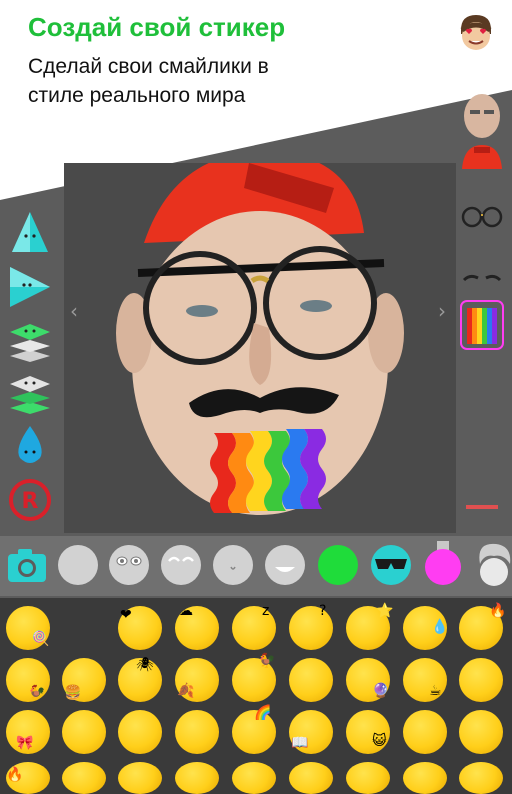 Image resolution: width=512 pixels, height=794 pixels. Describe the element at coordinates (25, 743) in the screenshot. I see `sticker-decoration-icon: 🎀` at that location.